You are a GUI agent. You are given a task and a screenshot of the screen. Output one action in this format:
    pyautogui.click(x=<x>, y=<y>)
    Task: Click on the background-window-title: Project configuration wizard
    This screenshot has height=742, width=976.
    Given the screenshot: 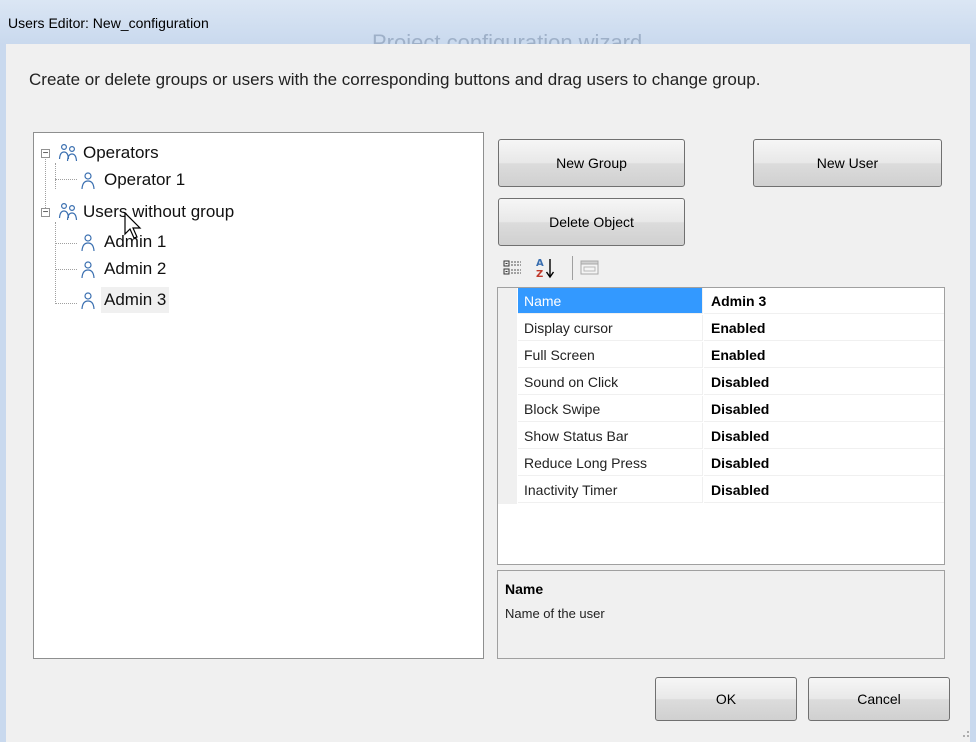 What is the action you would take?
    pyautogui.click(x=507, y=37)
    